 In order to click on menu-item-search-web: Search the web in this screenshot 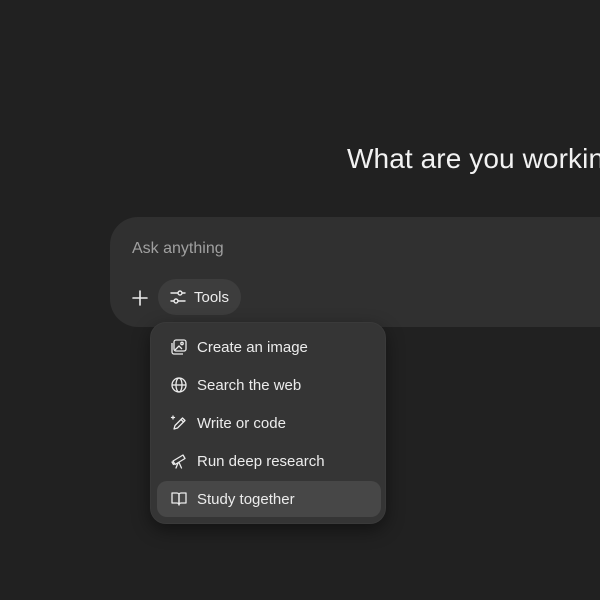, I will do `click(269, 385)`.